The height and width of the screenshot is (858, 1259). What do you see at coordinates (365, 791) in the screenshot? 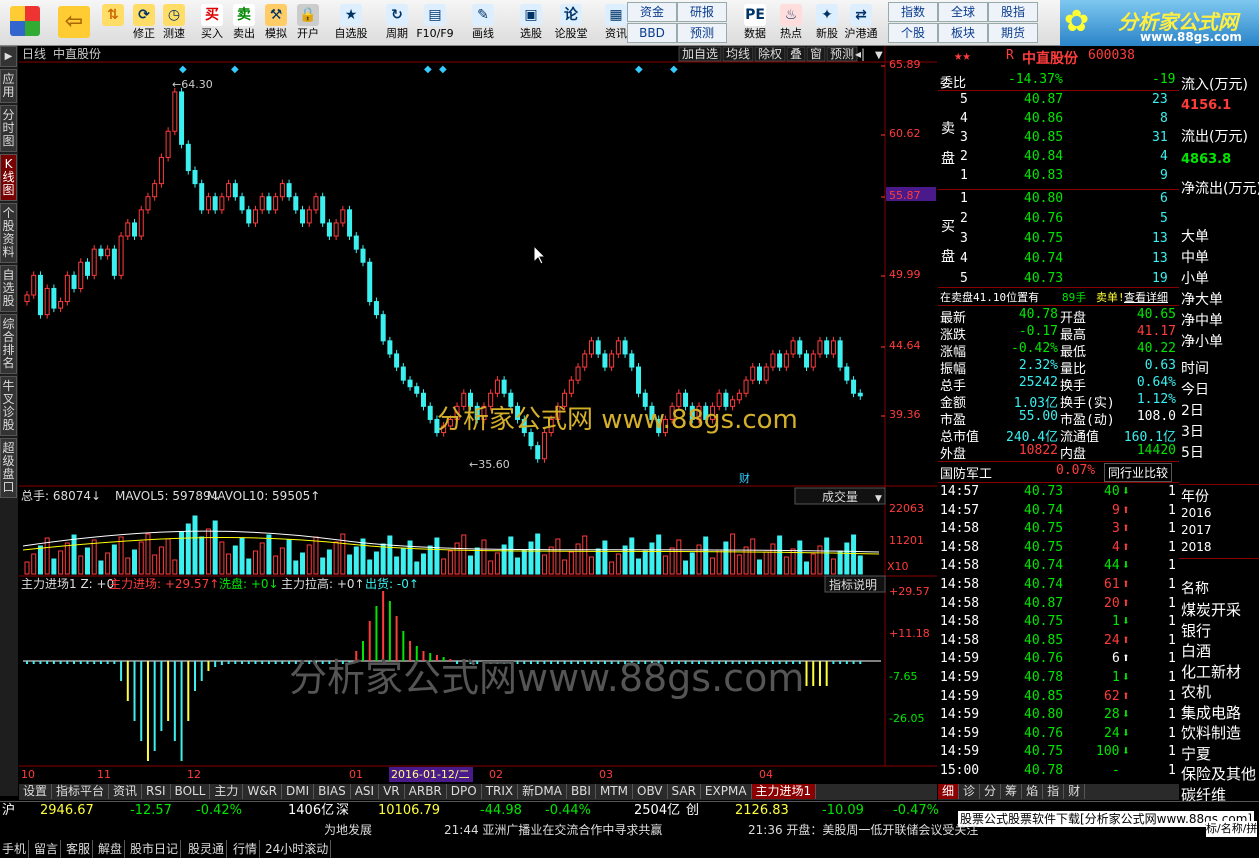
I see `indicator-tab-9: ASI` at bounding box center [365, 791].